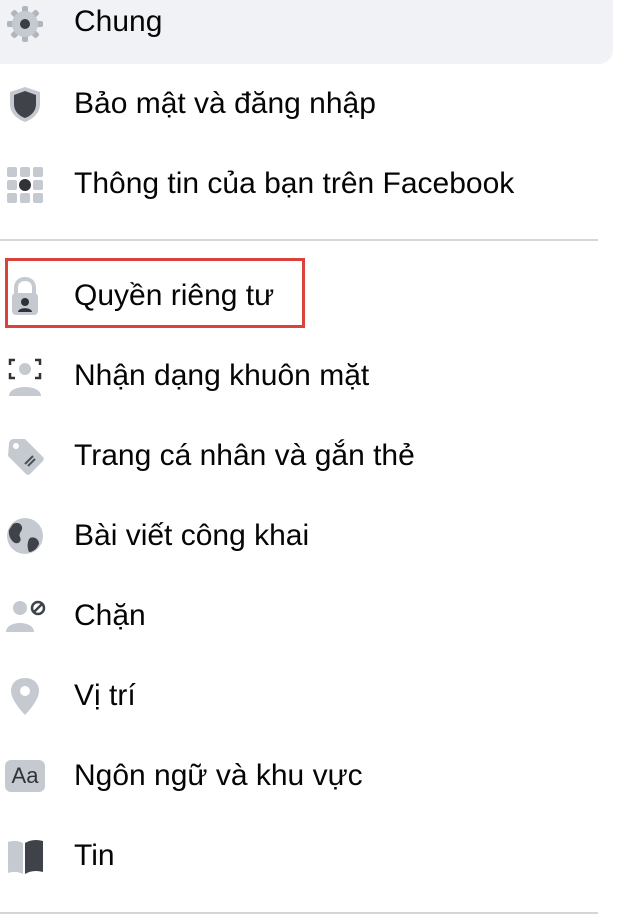 The width and height of the screenshot is (621, 924). Describe the element at coordinates (192, 535) in the screenshot. I see `menu-item-label: Bài viết công khai` at that location.